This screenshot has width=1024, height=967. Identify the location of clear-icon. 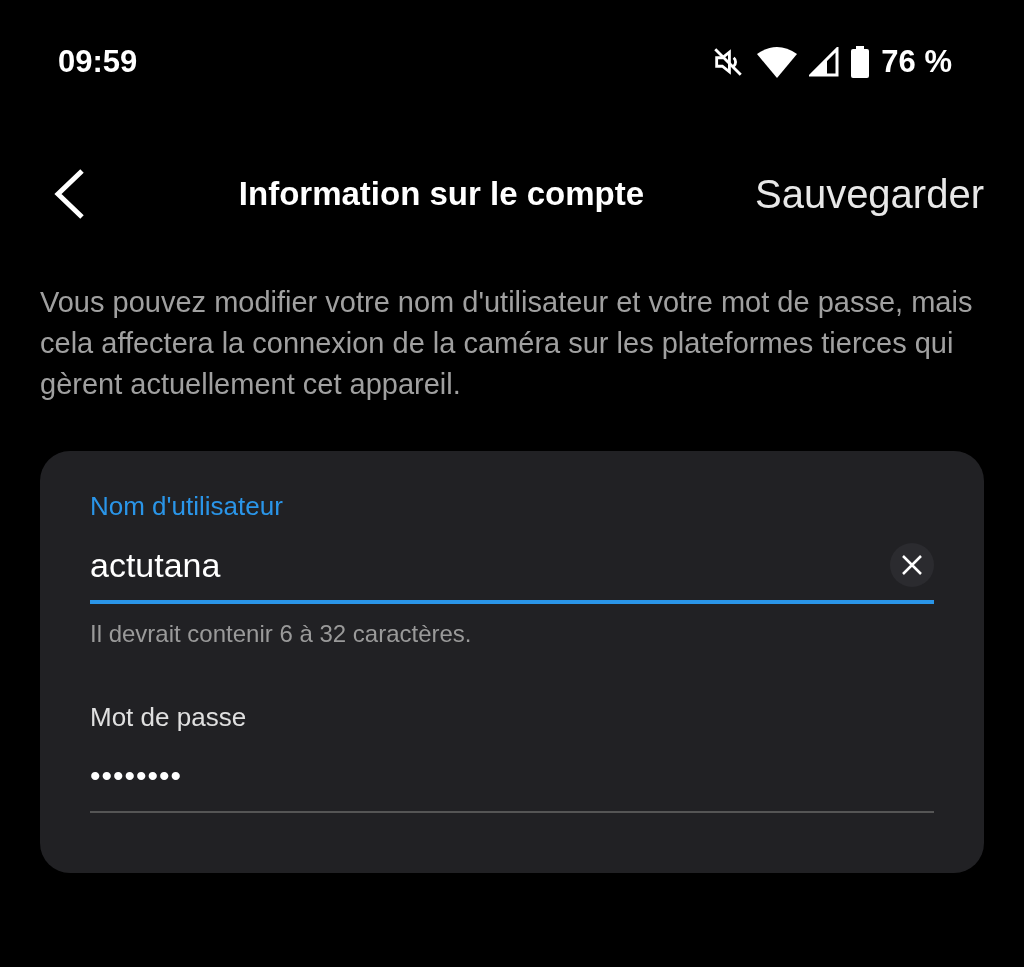
(912, 565).